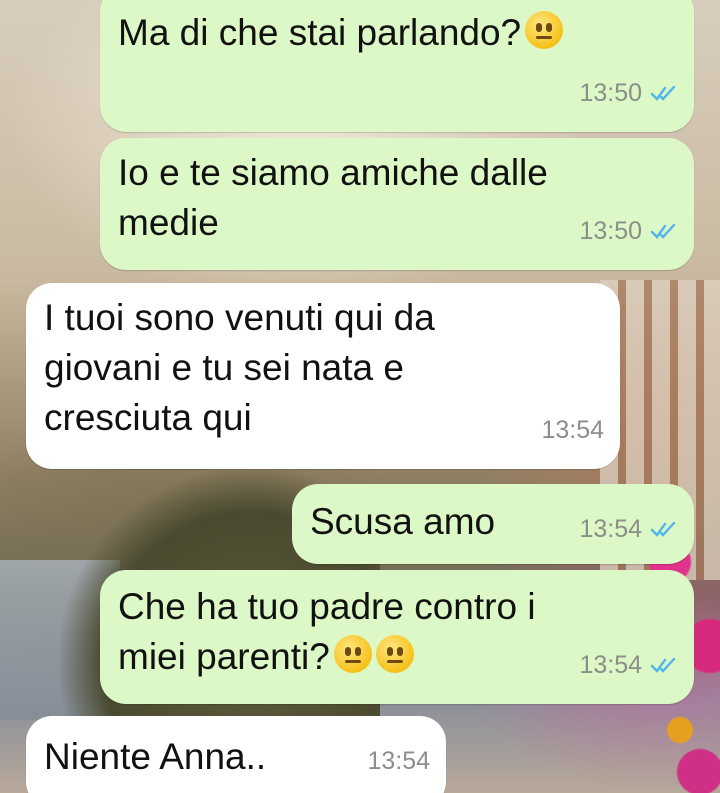 This screenshot has width=720, height=793. I want to click on message-outgoing: Ma di che stai parlando? 13:50, so click(397, 66).